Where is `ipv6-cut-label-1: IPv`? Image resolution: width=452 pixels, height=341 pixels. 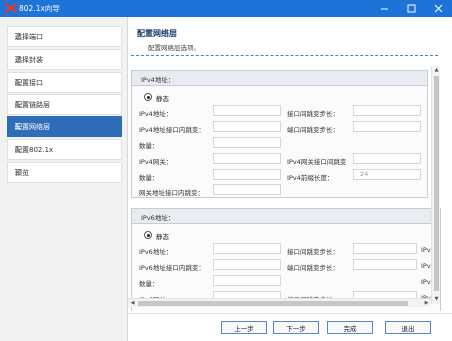 ipv6-cut-label-1: IPv is located at coordinates (426, 250).